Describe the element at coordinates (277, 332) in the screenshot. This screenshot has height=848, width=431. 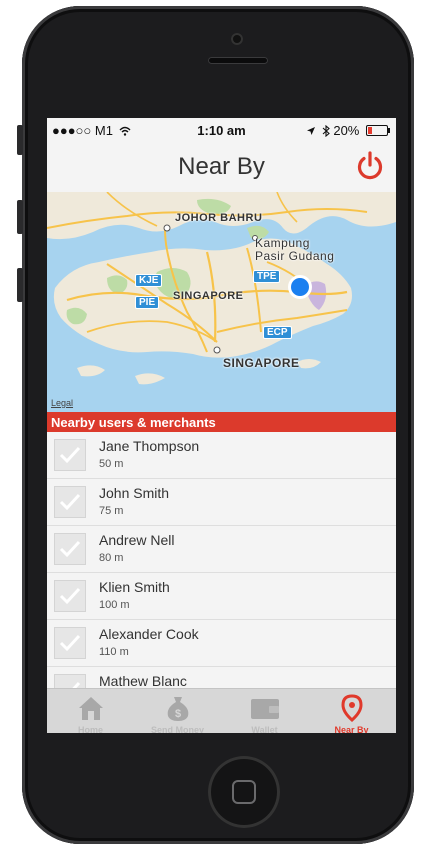
I see `highway-shield-ecp: ECP` at that location.